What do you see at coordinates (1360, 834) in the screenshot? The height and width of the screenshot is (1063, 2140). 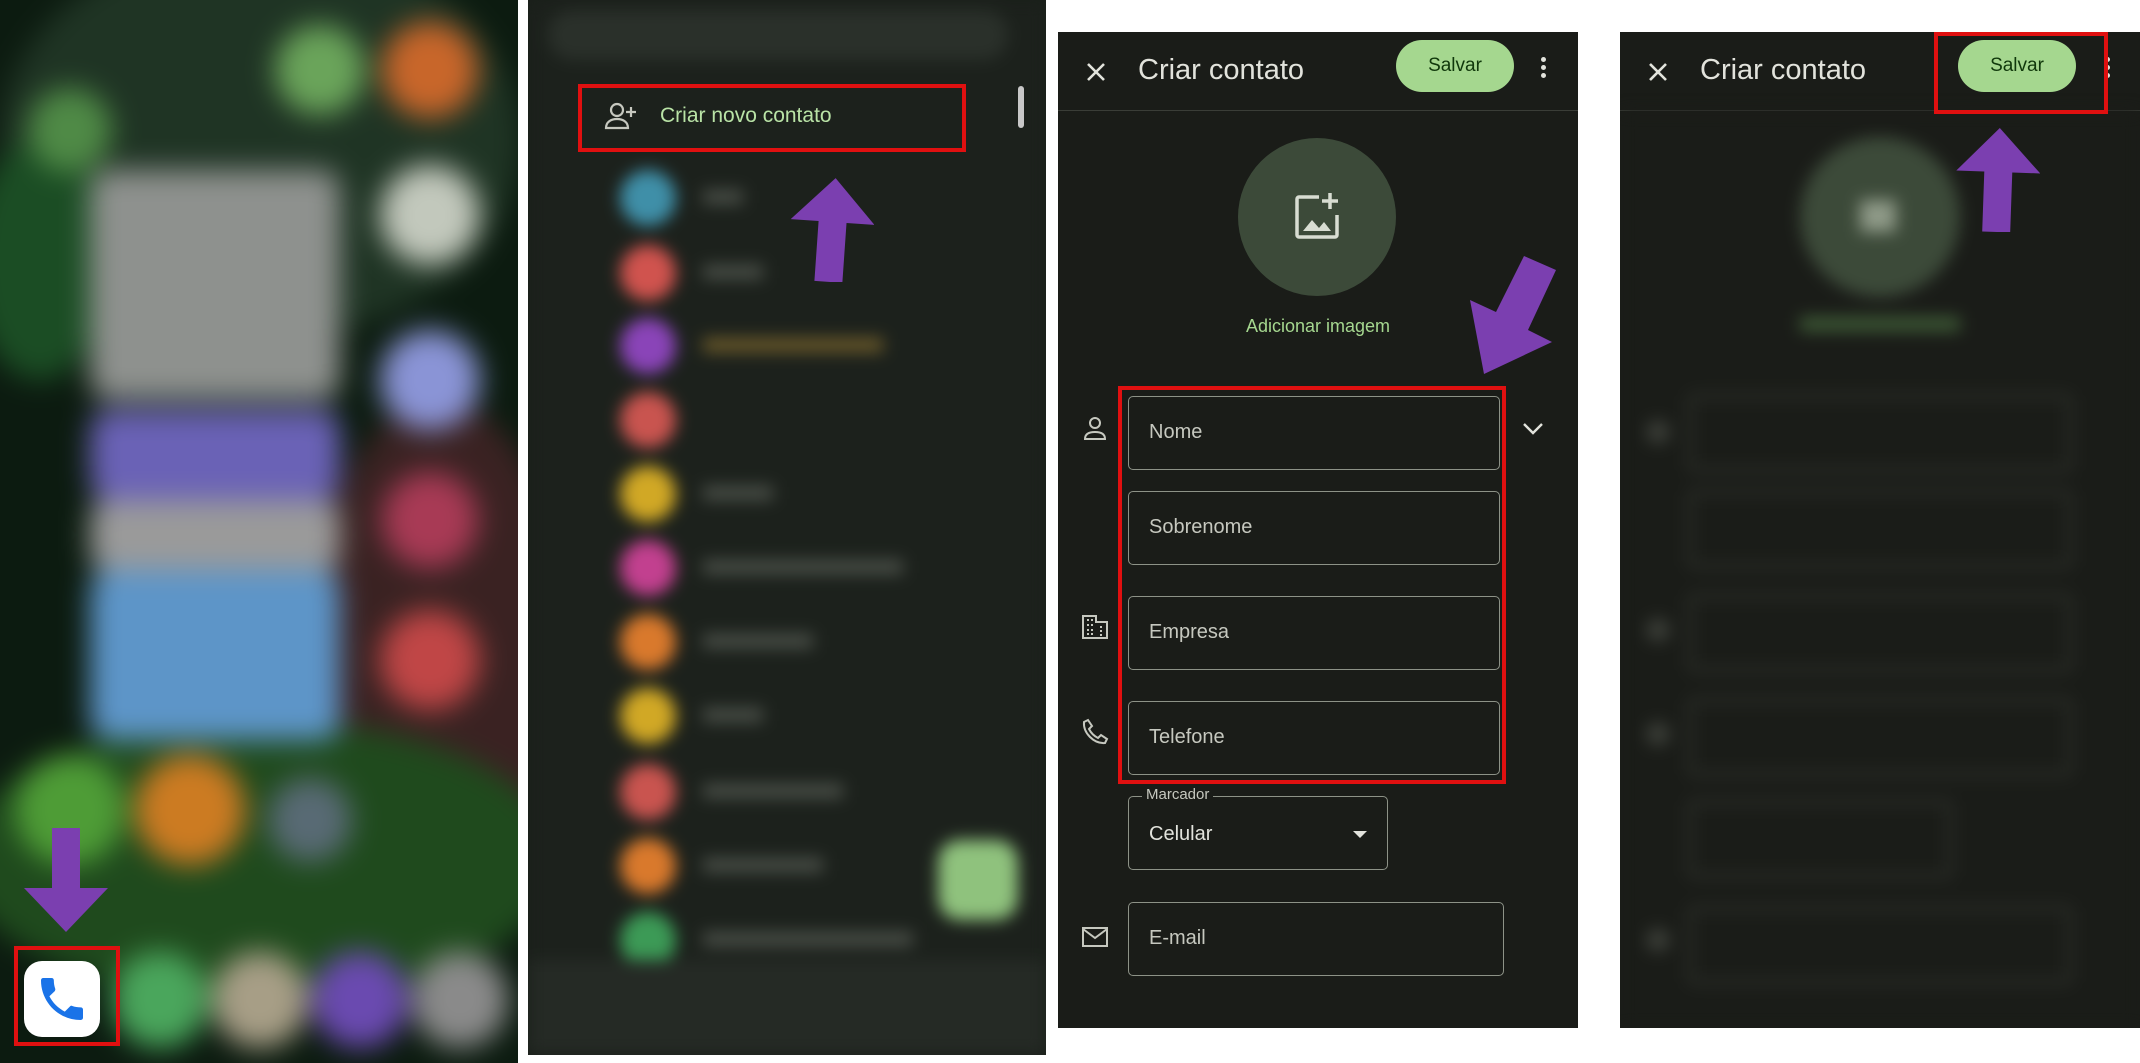 I see `dropdown-caret-icon` at bounding box center [1360, 834].